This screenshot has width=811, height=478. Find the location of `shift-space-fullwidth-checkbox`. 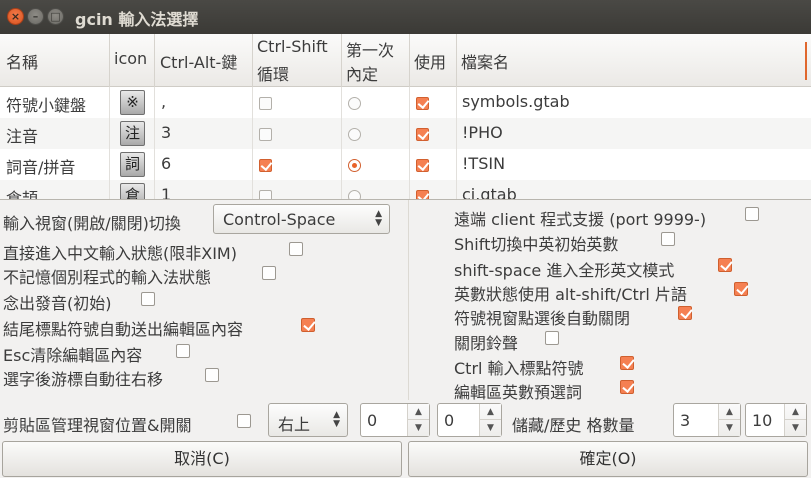

shift-space-fullwidth-checkbox is located at coordinates (725, 265).